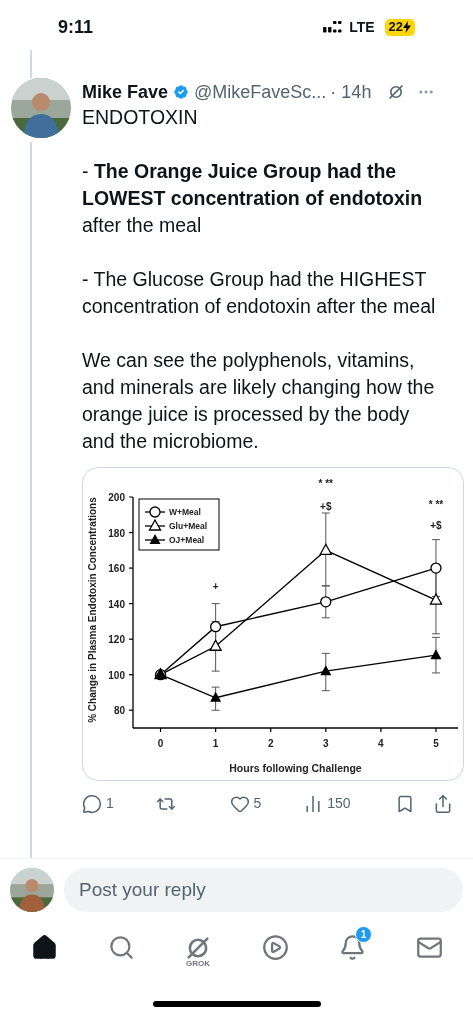 This screenshot has width=473, height=1024. Describe the element at coordinates (187, 540) in the screenshot. I see `legend-label: OJ+Meal` at that location.